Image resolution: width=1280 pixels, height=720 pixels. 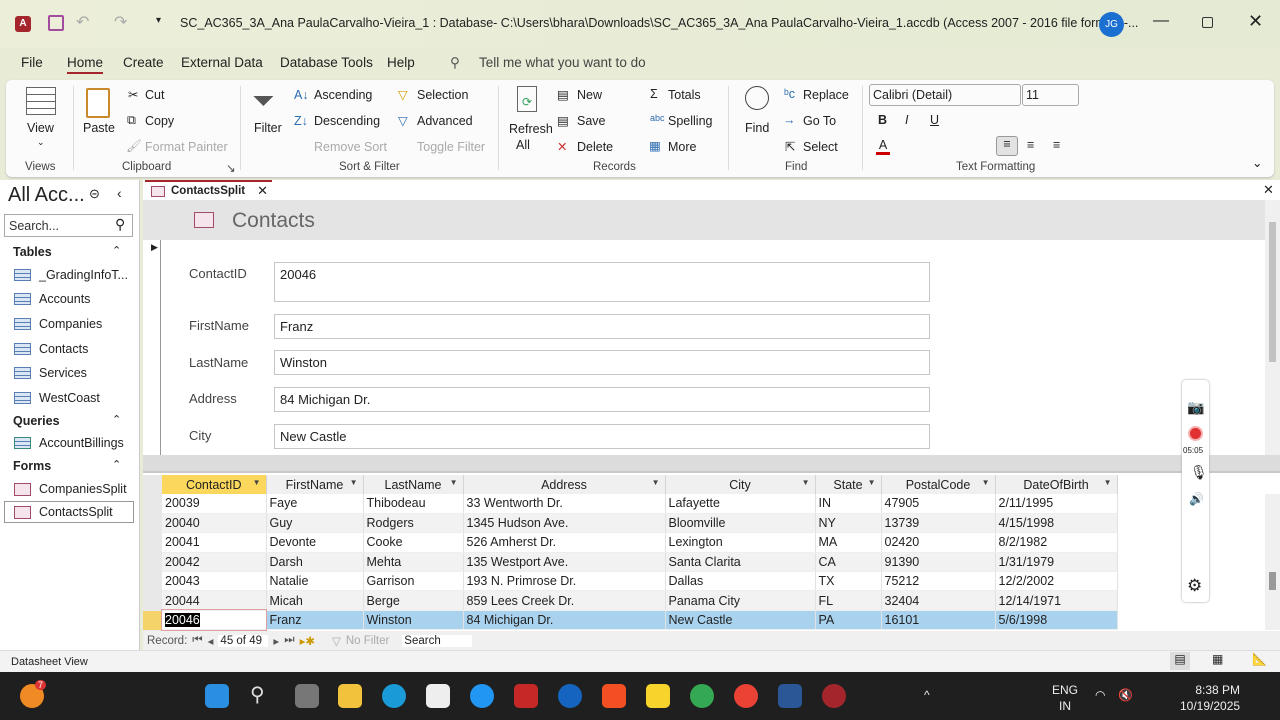 What do you see at coordinates (848, 542) in the screenshot?
I see `cell-state: MA` at bounding box center [848, 542].